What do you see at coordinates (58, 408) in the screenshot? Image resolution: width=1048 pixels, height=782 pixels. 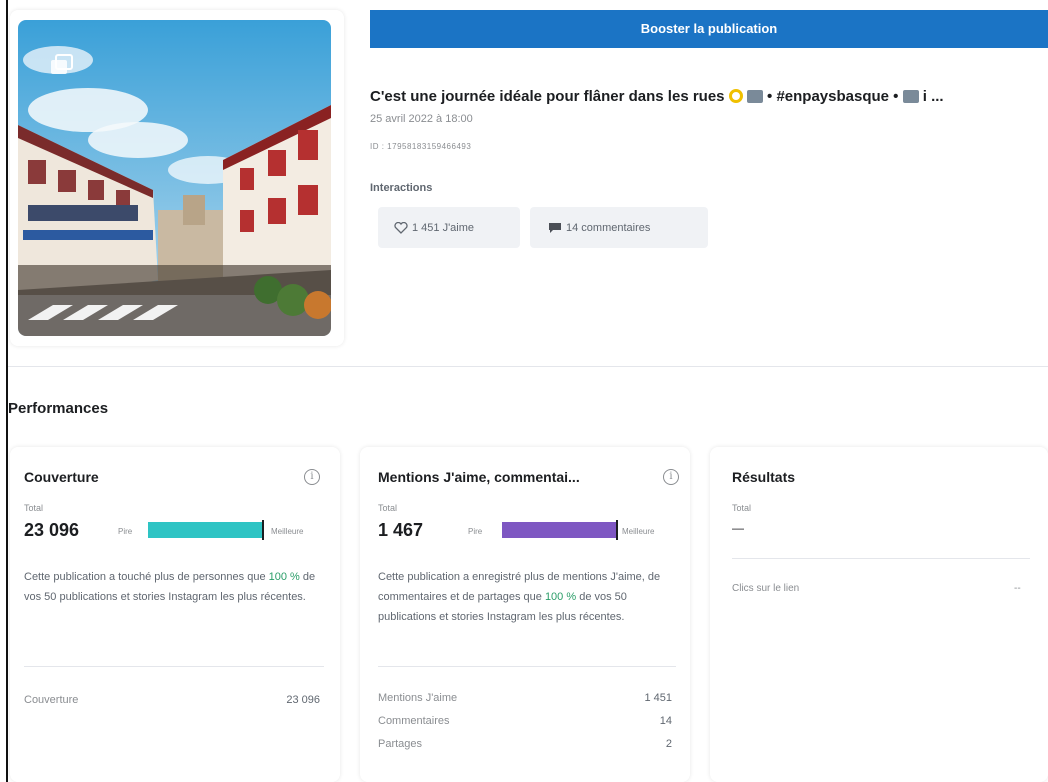 I see `performances-heading: Performances` at bounding box center [58, 408].